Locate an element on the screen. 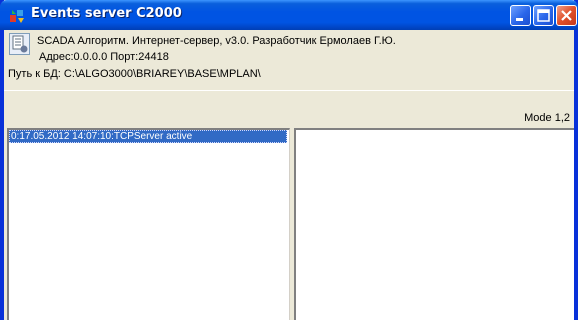  minimize-button is located at coordinates (520, 15).